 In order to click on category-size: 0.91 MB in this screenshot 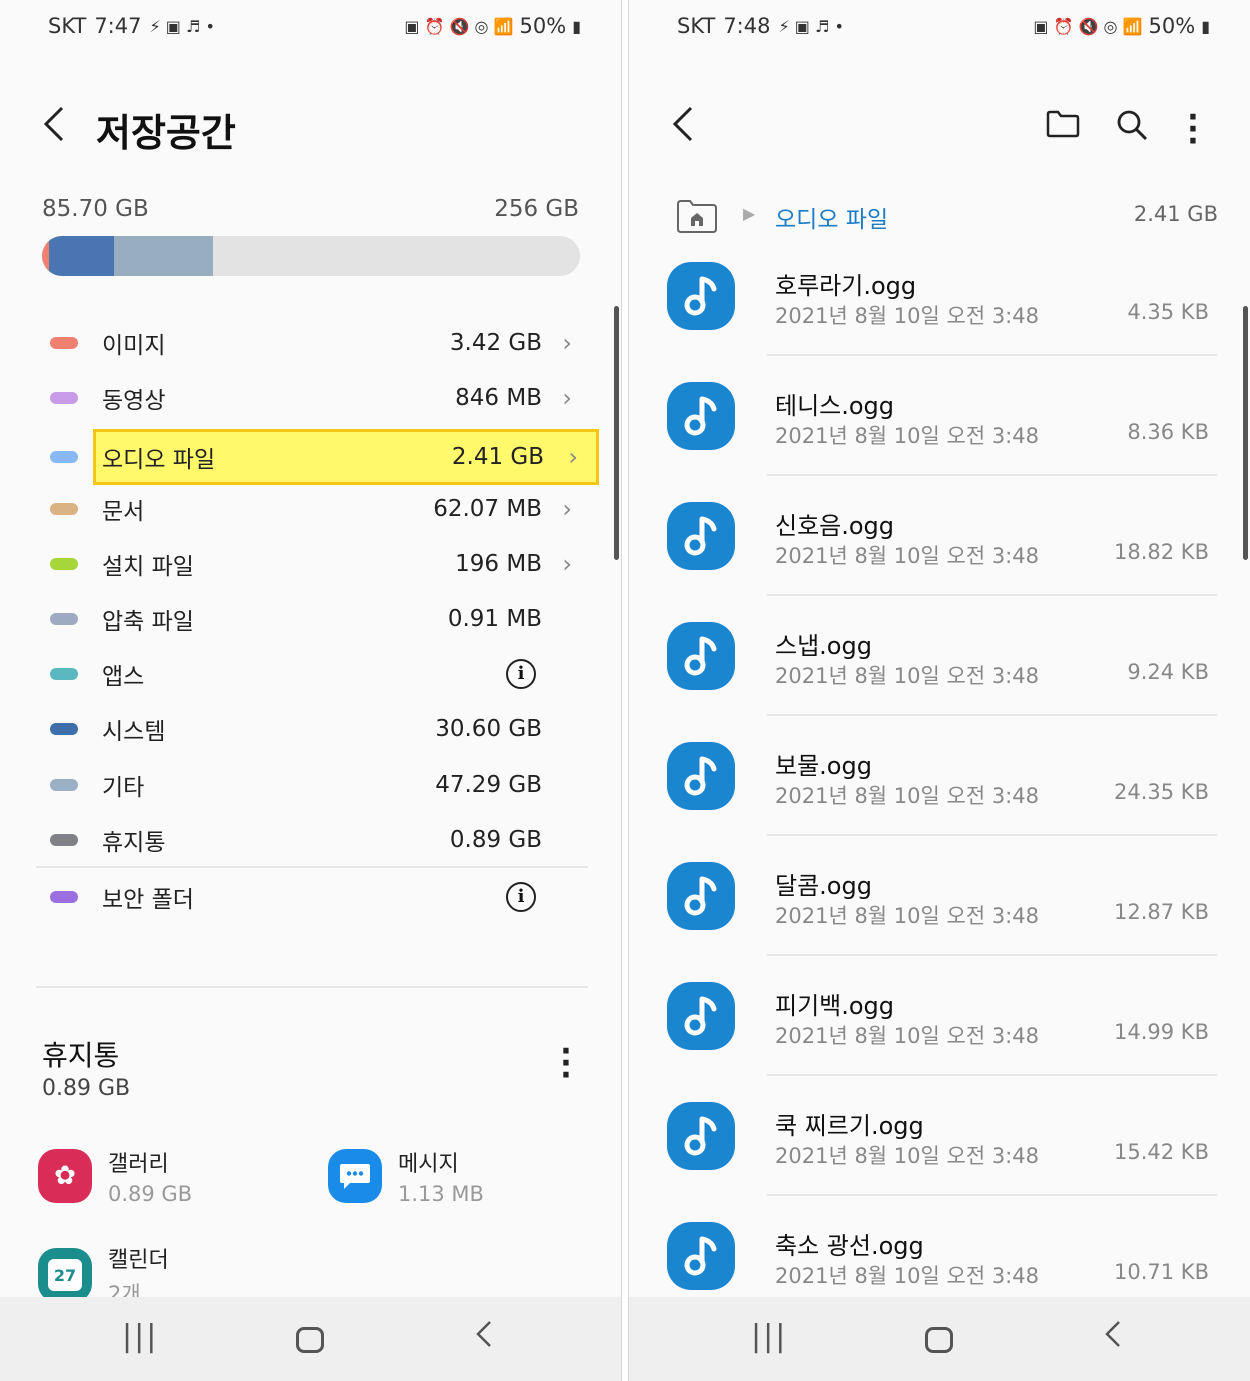, I will do `click(494, 619)`.